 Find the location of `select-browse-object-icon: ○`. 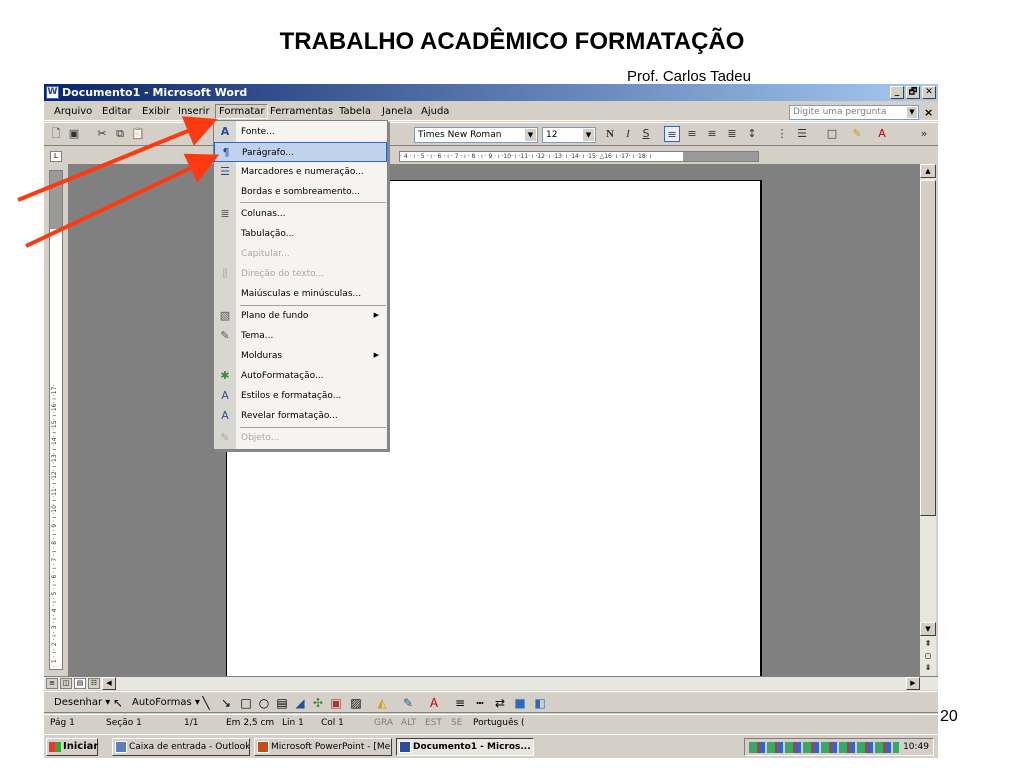

select-browse-object-icon: ○ is located at coordinates (928, 656).